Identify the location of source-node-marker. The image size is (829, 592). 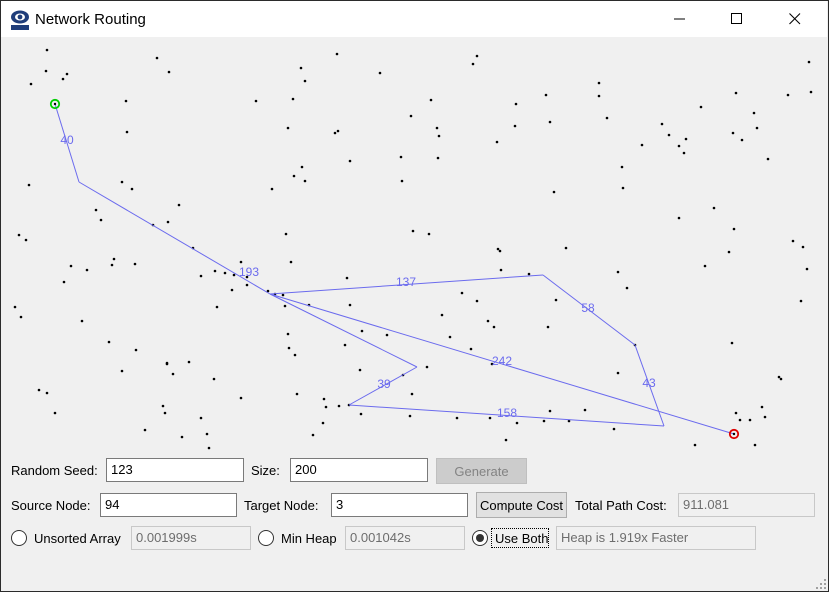
(55, 104).